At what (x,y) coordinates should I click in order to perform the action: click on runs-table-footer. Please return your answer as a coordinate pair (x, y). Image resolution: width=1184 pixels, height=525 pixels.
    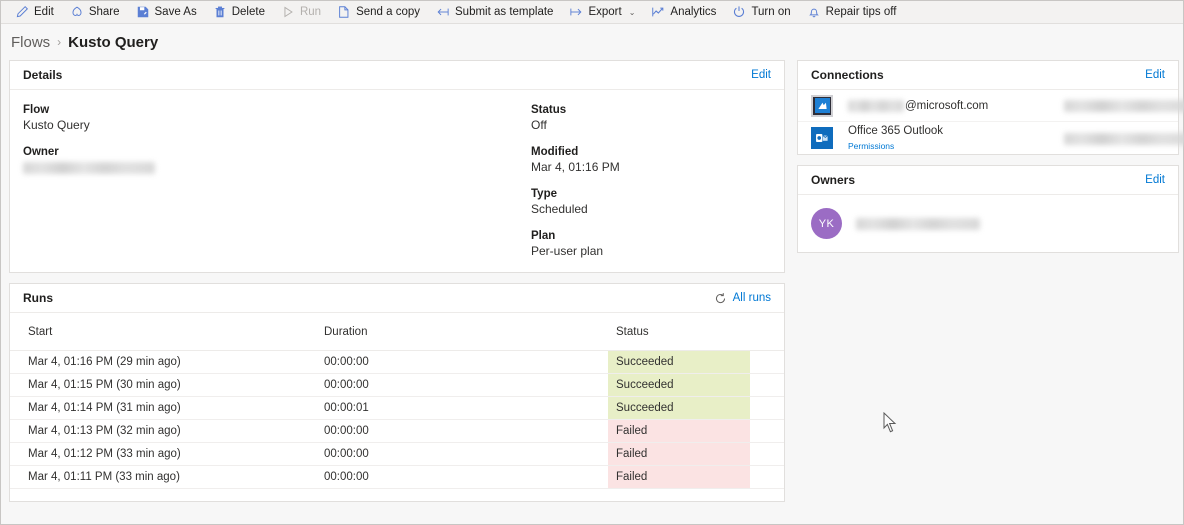
    Looking at the image, I should click on (397, 495).